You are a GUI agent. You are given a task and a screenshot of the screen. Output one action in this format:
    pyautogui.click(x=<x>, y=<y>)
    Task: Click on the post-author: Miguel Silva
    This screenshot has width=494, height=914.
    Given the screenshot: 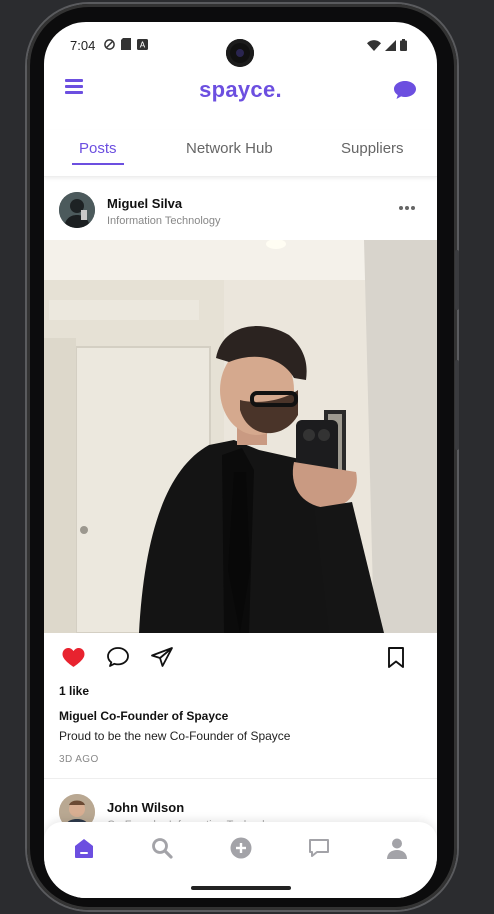 What is the action you would take?
    pyautogui.click(x=144, y=203)
    